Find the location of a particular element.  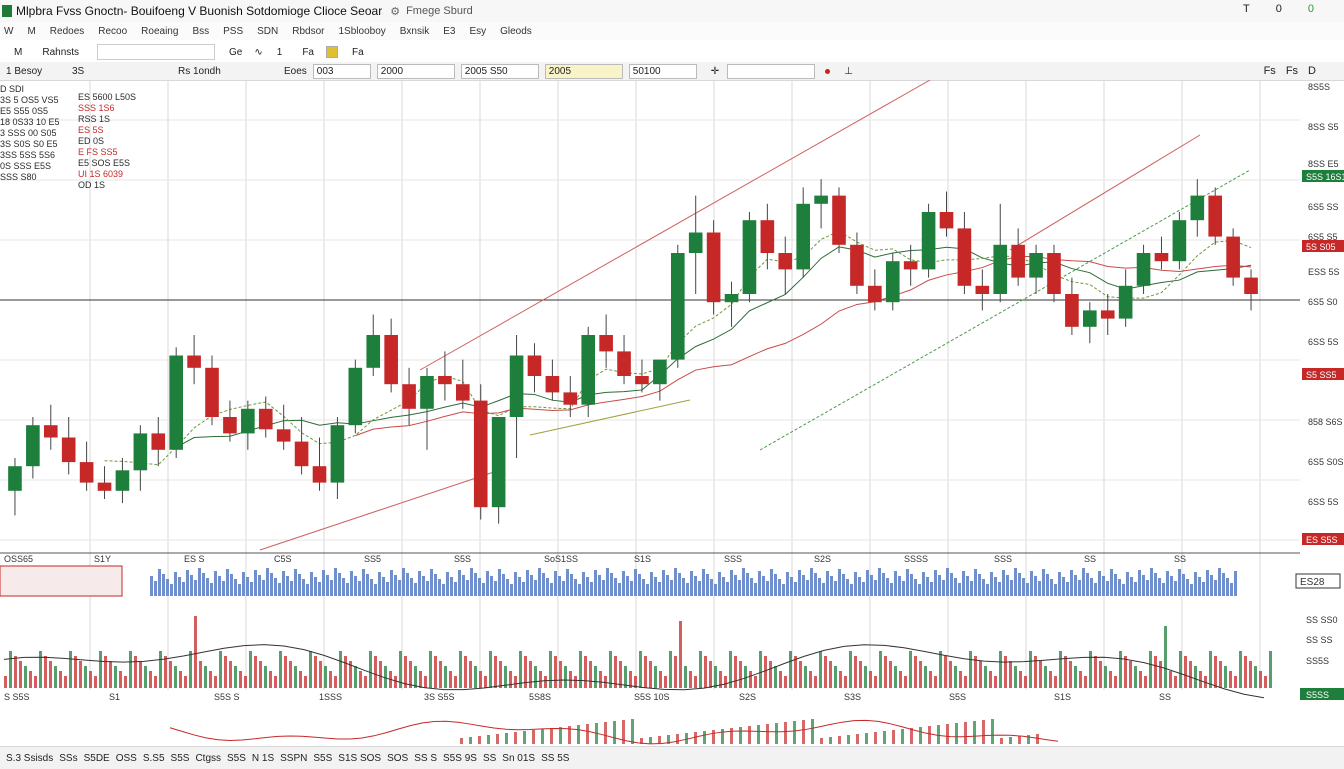

title-link: Fmege Sburd is located at coordinates (439, 11).